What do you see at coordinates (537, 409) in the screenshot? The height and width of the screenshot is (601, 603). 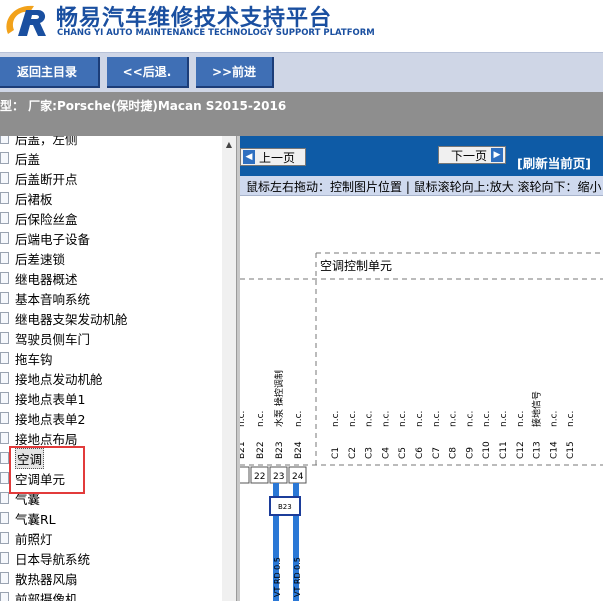 I see `c-pin-desc: 接地信号` at bounding box center [537, 409].